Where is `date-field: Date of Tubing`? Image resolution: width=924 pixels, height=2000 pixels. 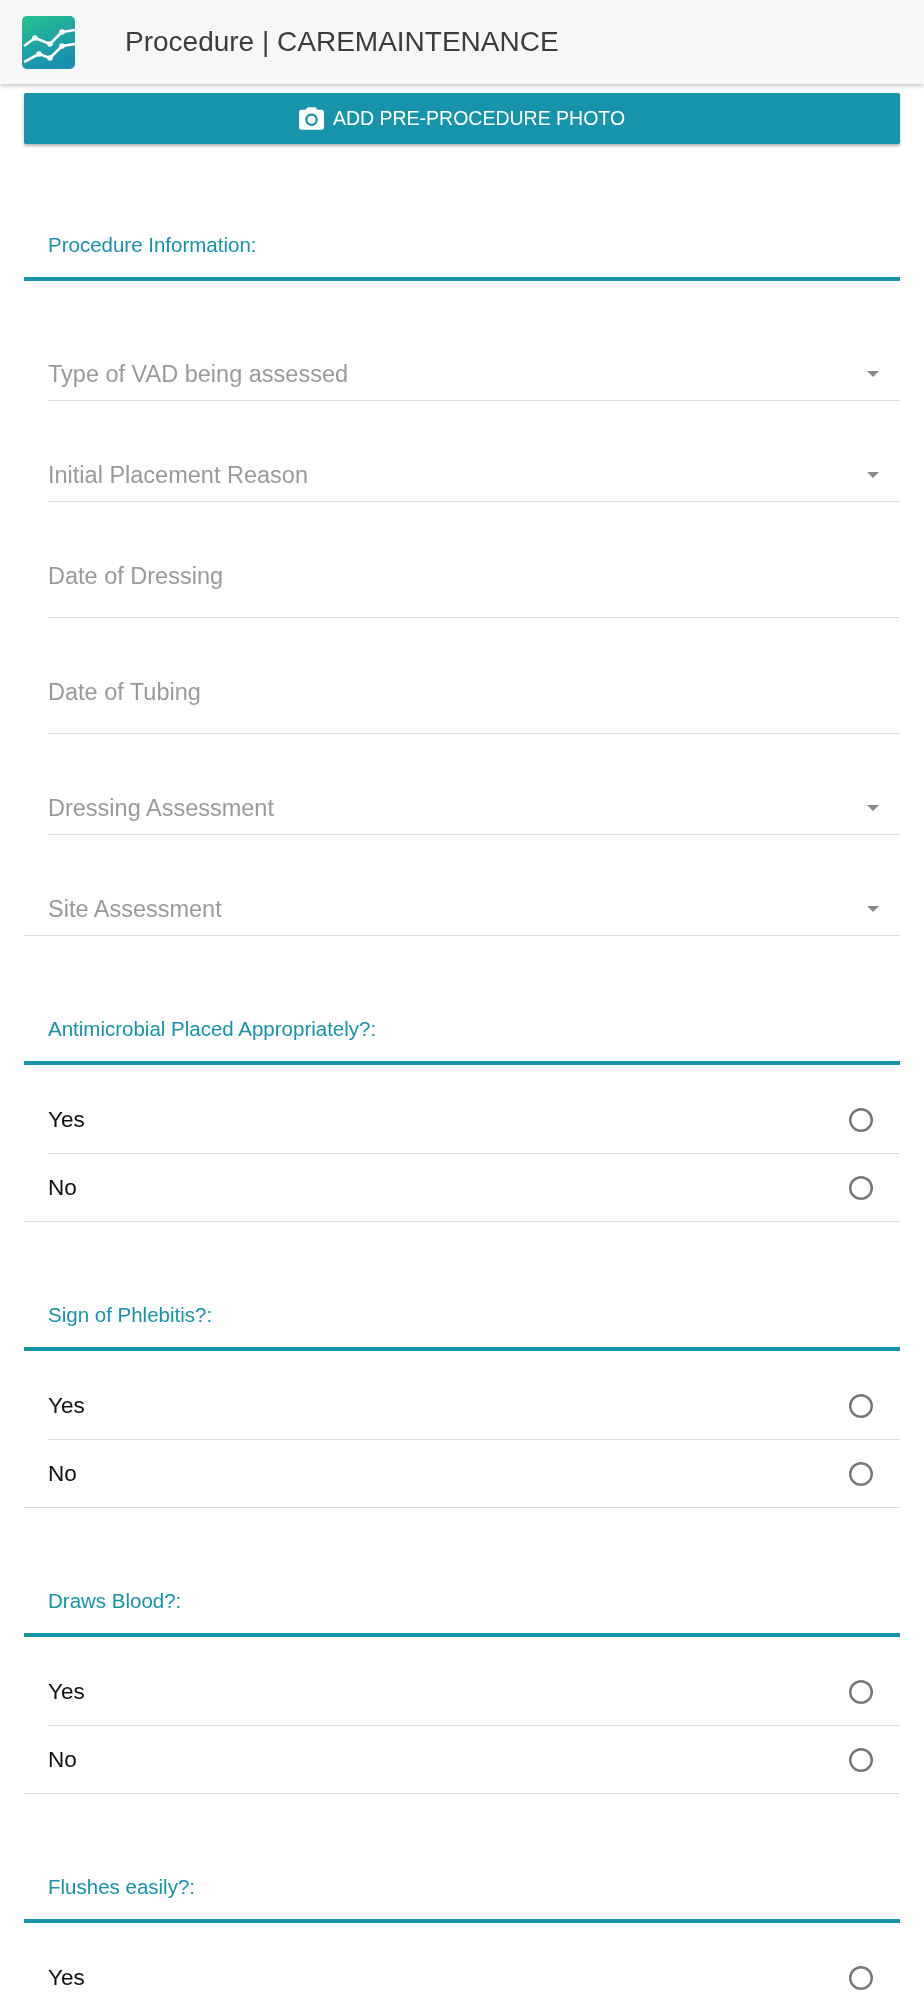
date-field: Date of Tubing is located at coordinates (474, 699).